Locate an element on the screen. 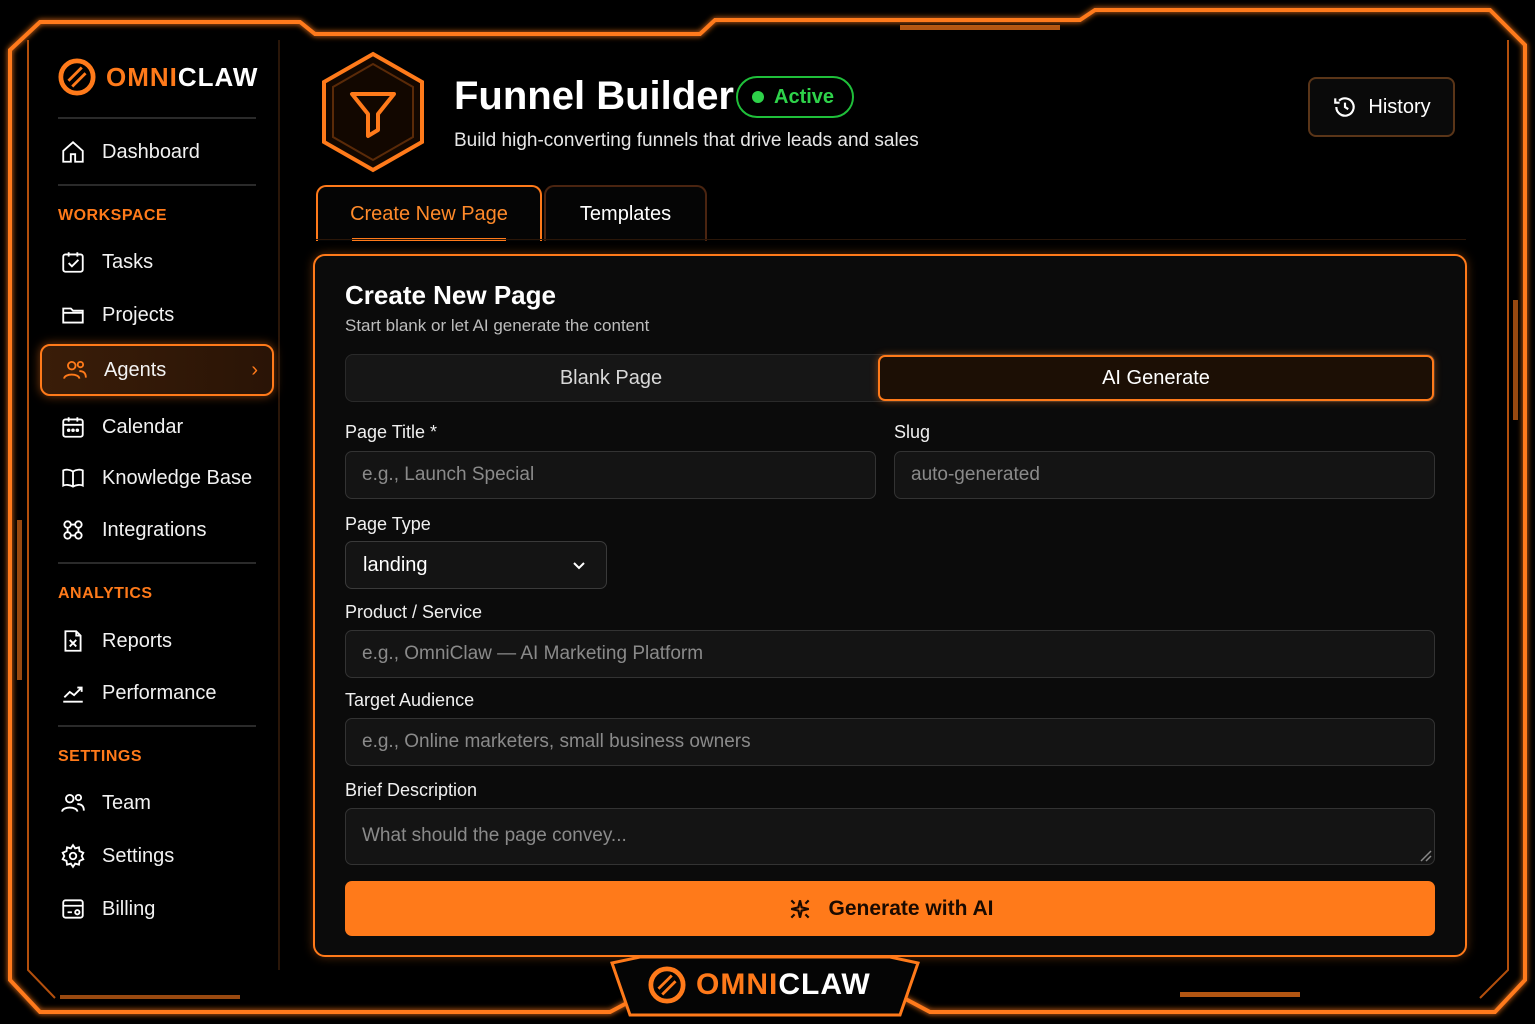 The height and width of the screenshot is (1024, 1535). sidebar-item-billing: Billing is located at coordinates (157, 909).